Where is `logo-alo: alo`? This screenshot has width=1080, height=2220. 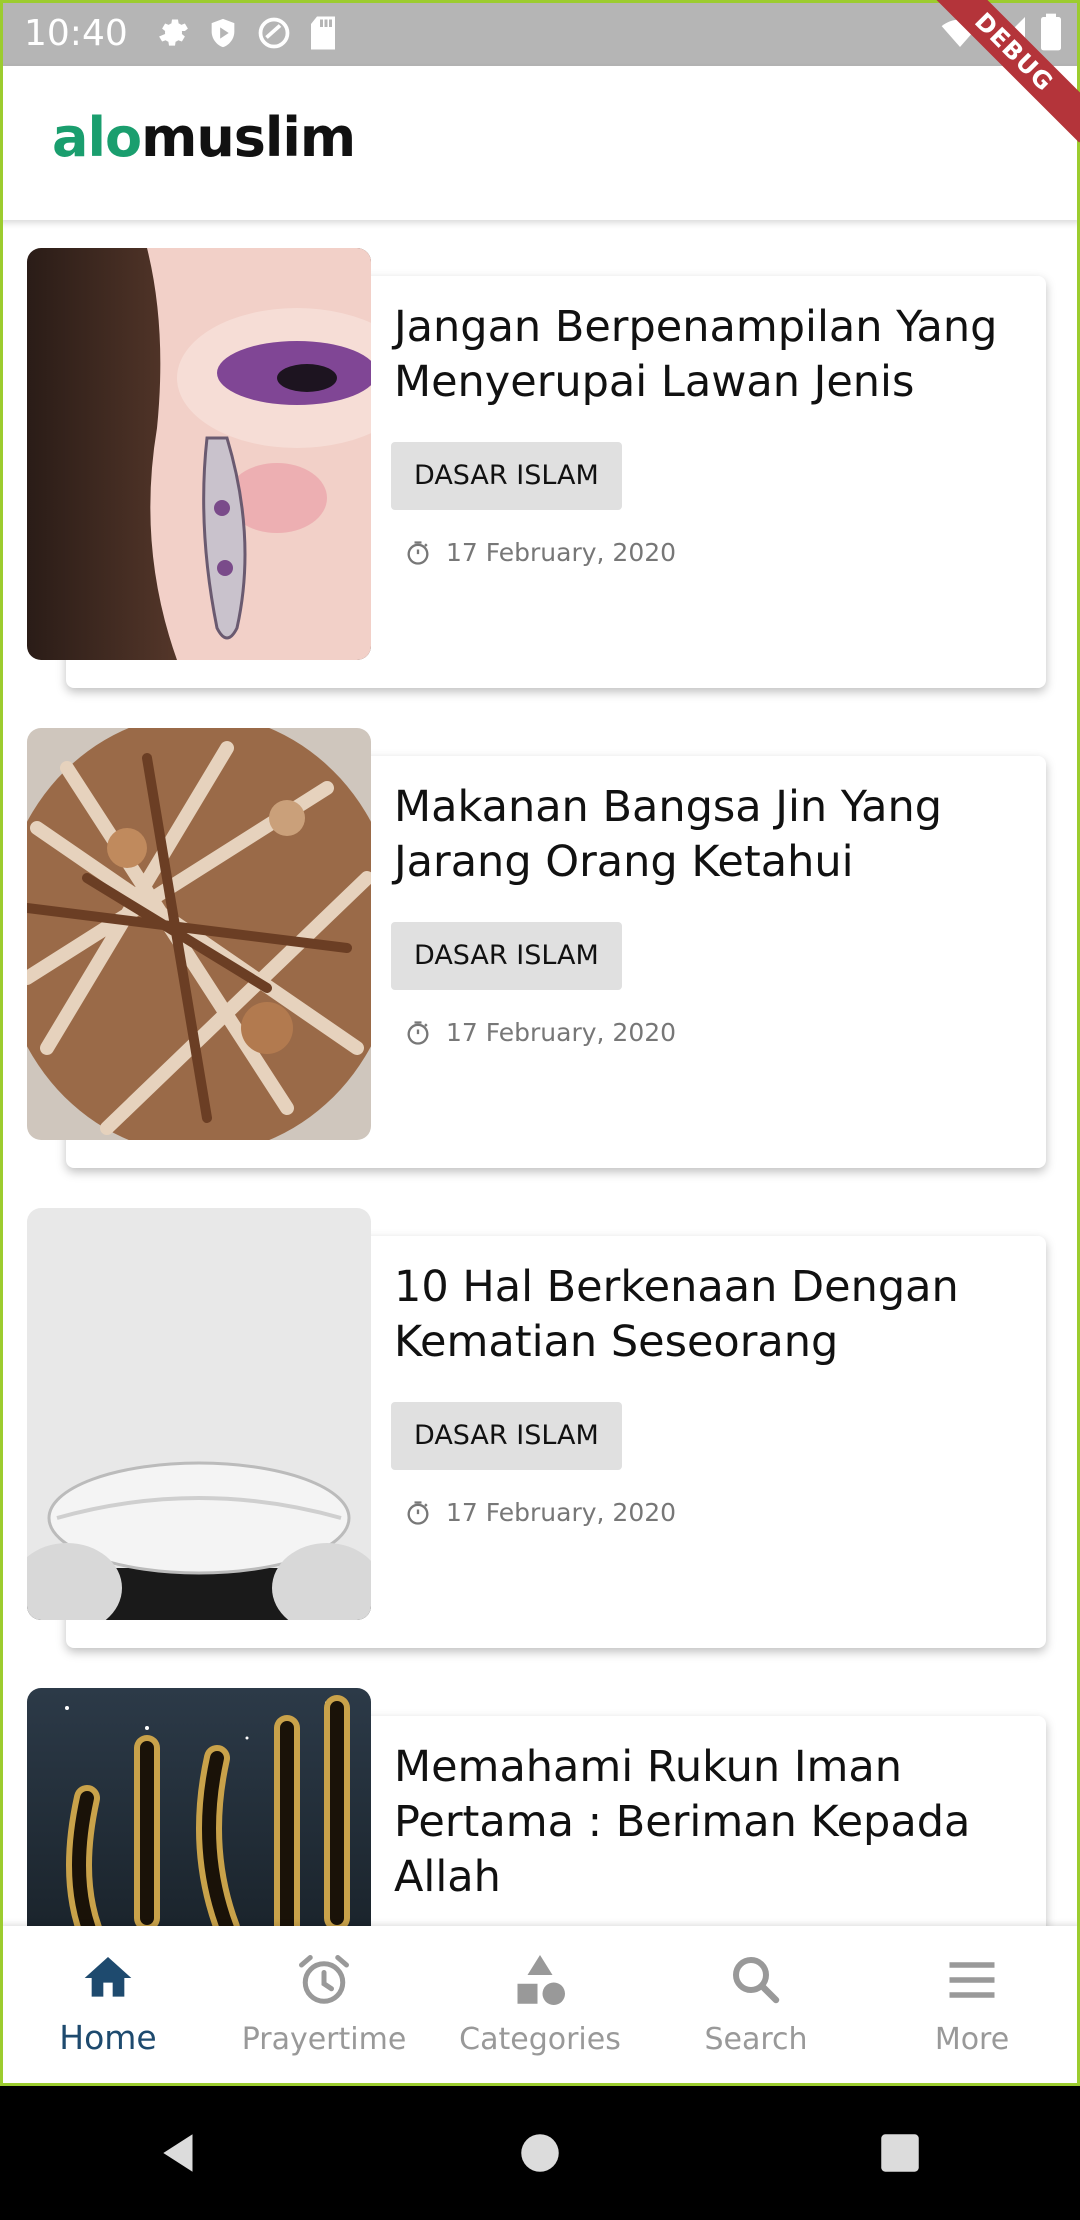 logo-alo: alo is located at coordinates (97, 137).